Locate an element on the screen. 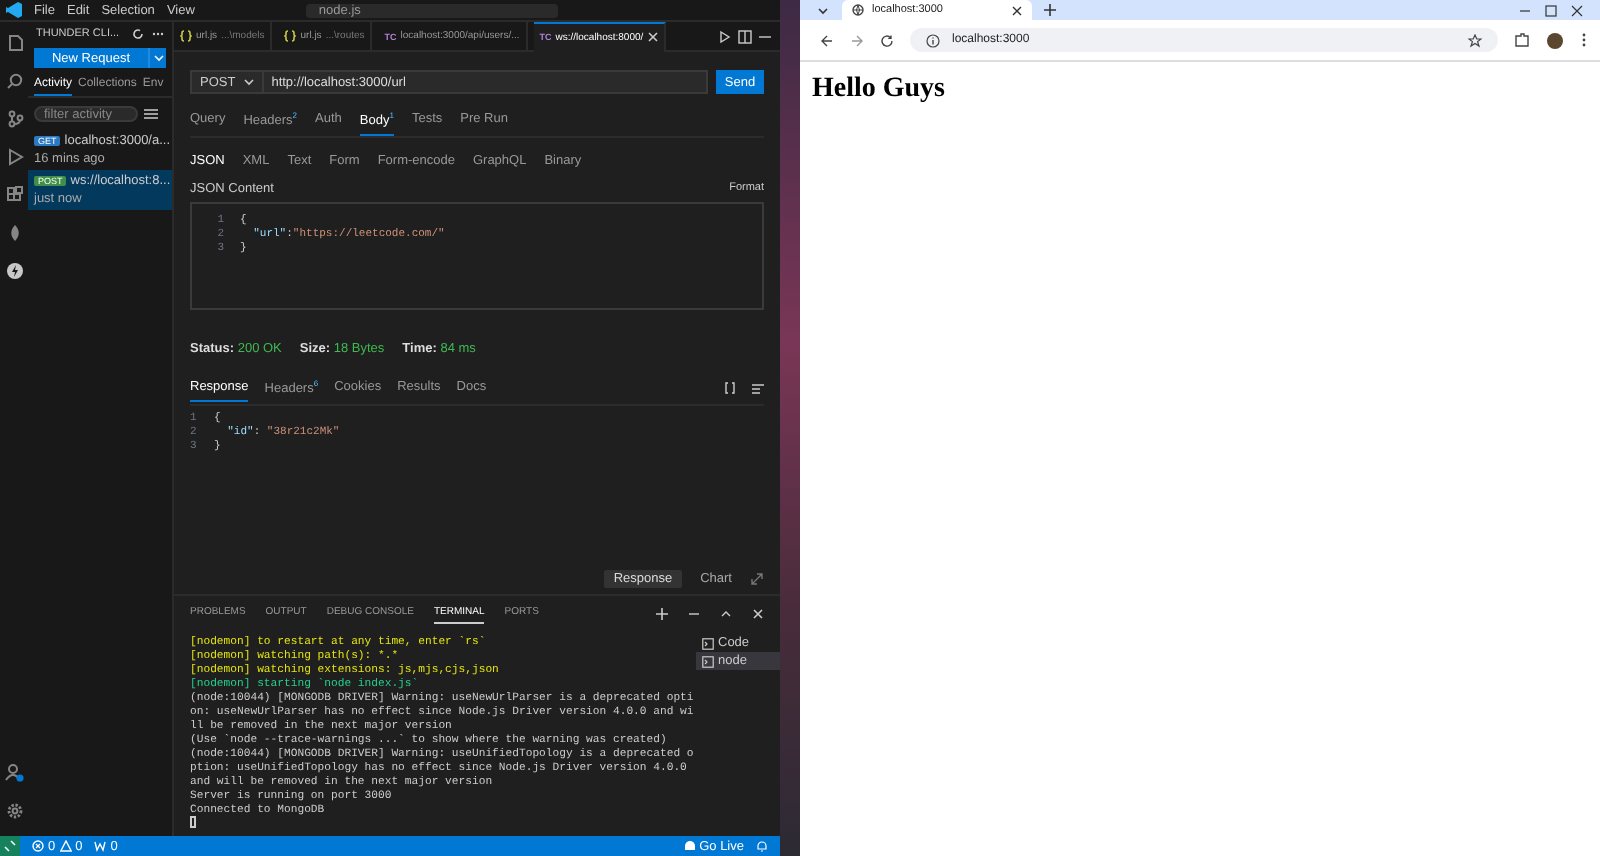 Image resolution: width=1600 pixels, height=856 pixels. dropdown-button is located at coordinates (157, 58).